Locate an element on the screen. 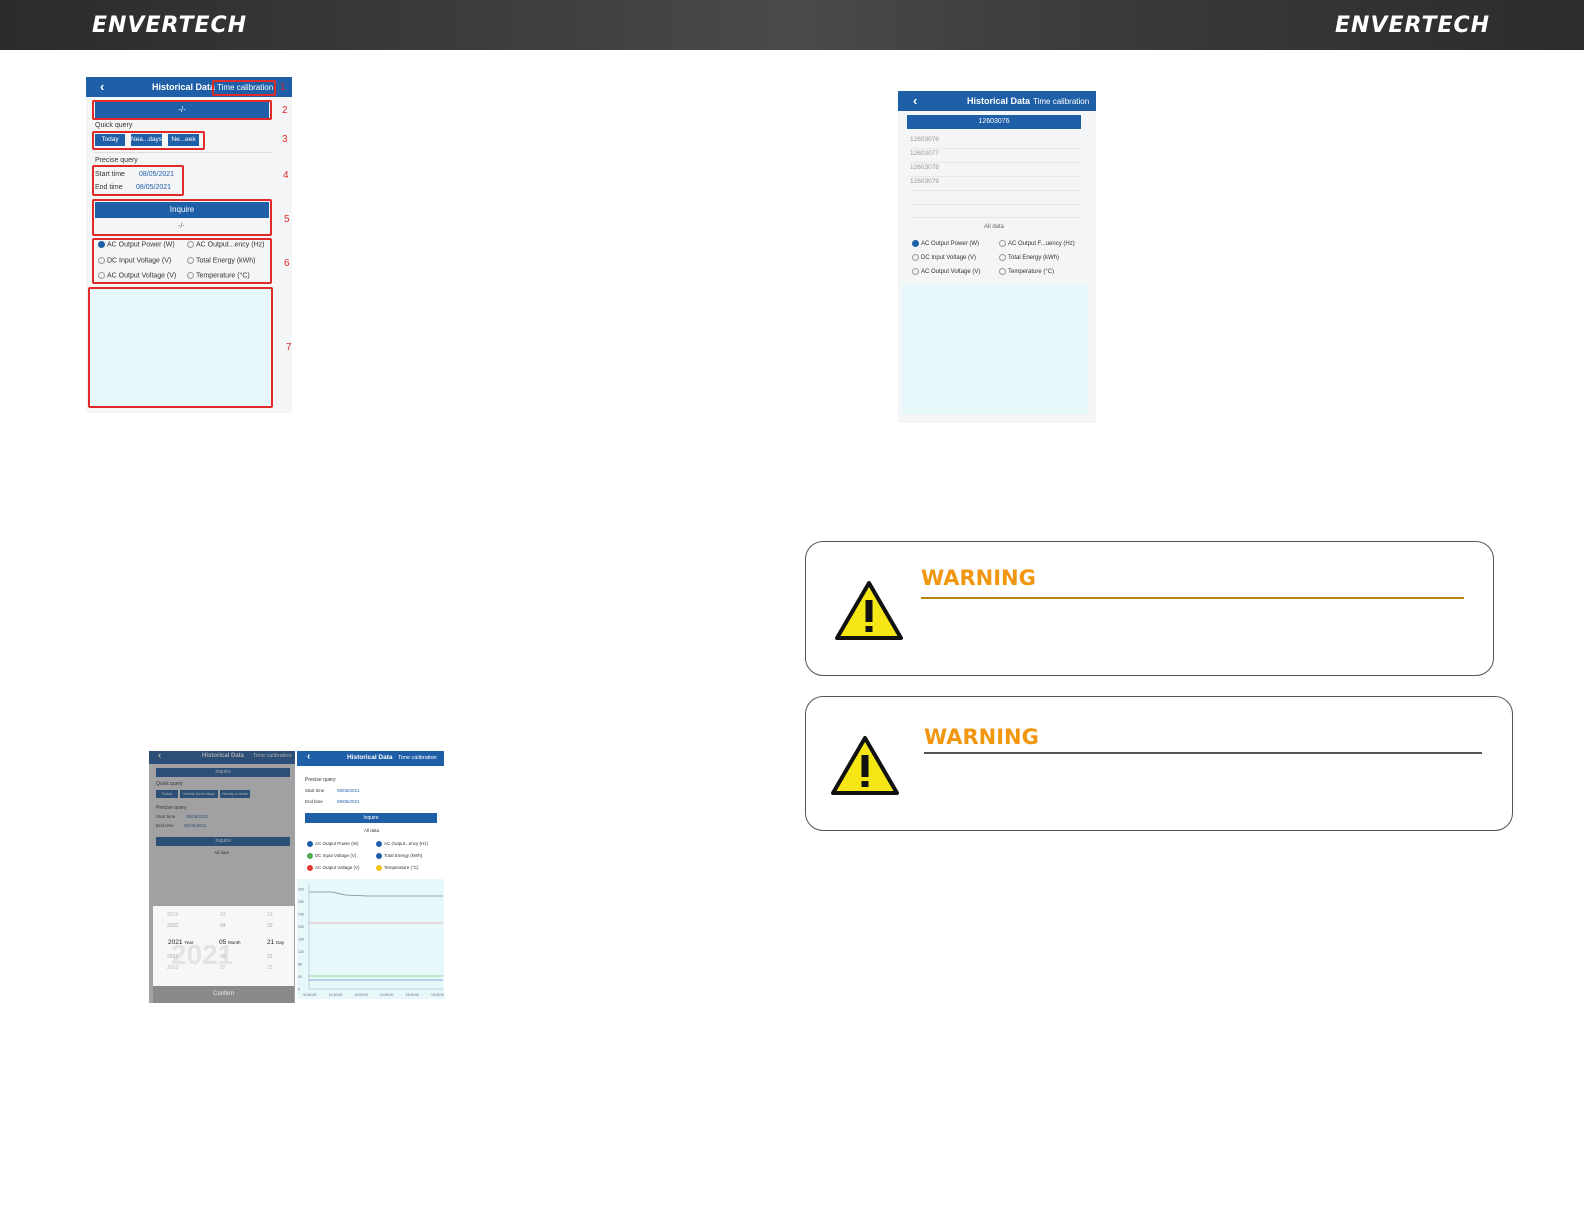 This screenshot has height=1224, width=1584. page-header-bar: ENVERTECH ENVERTECH is located at coordinates (792, 25).